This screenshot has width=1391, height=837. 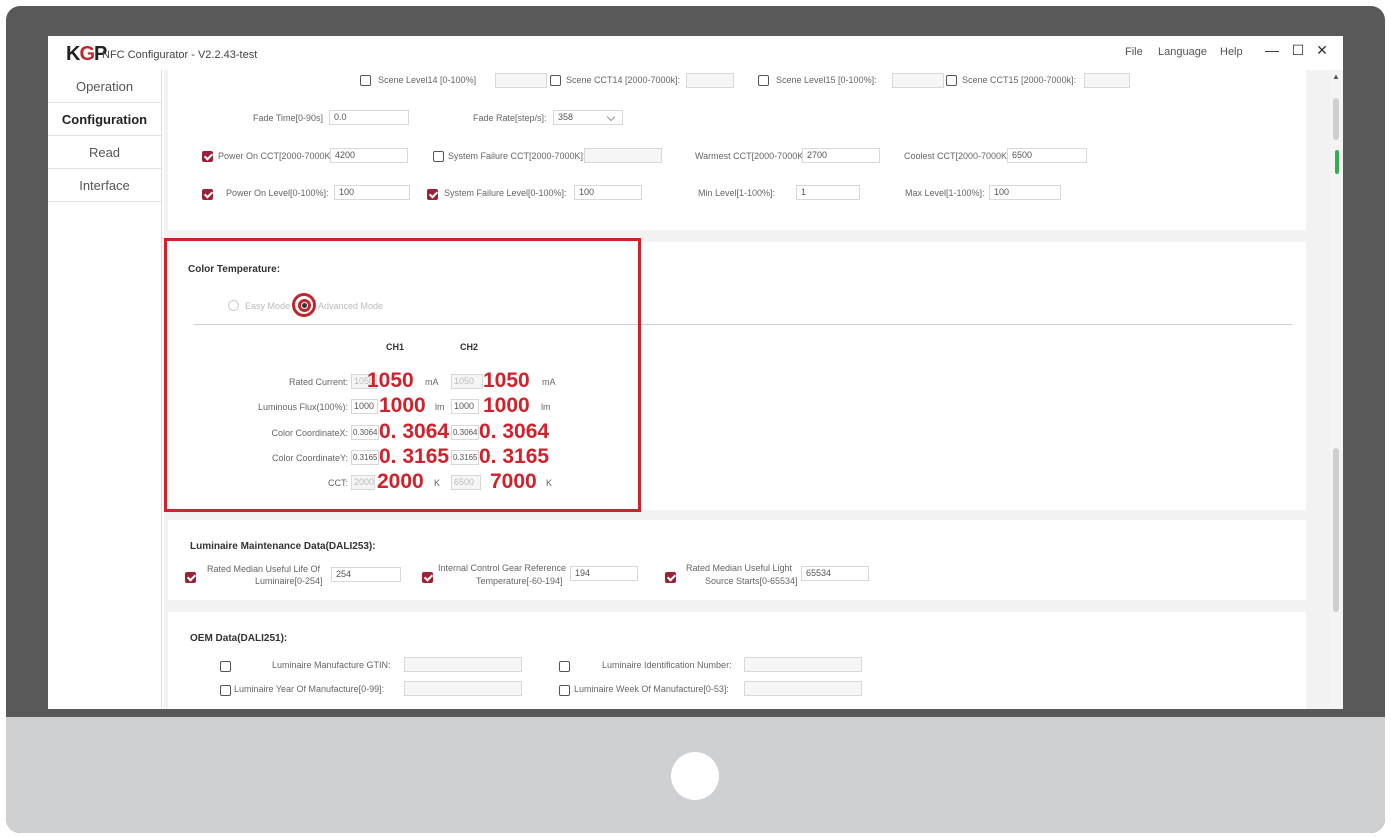 What do you see at coordinates (463, 688) in the screenshot?
I see `year-of-manufacture-input` at bounding box center [463, 688].